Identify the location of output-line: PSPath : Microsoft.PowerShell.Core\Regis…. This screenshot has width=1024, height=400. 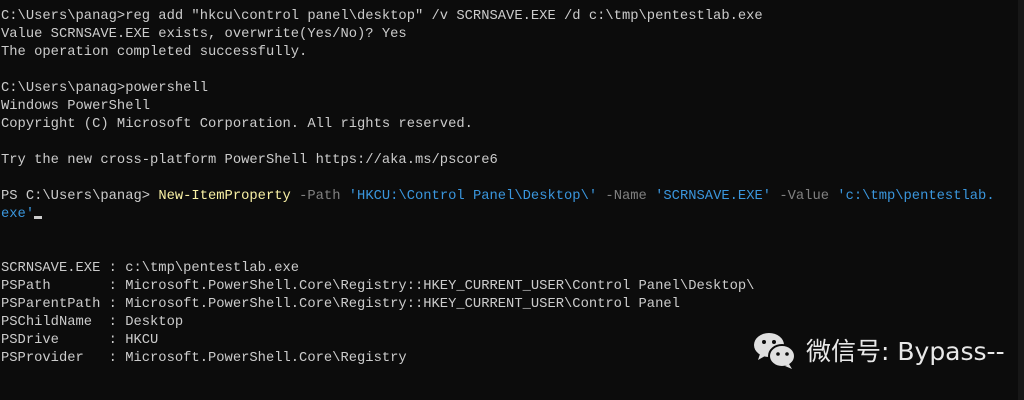
(378, 286).